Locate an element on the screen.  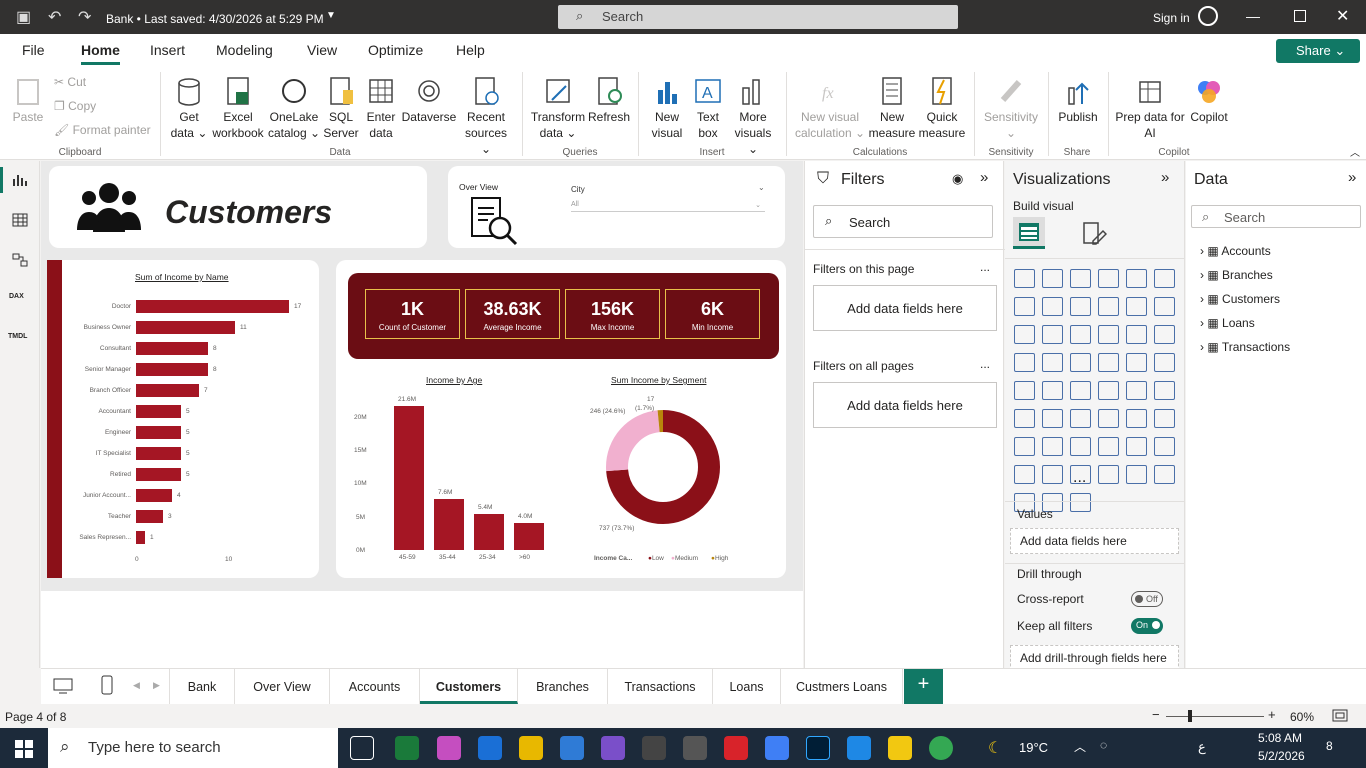
table-view-icon is located at coordinates (20, 220).